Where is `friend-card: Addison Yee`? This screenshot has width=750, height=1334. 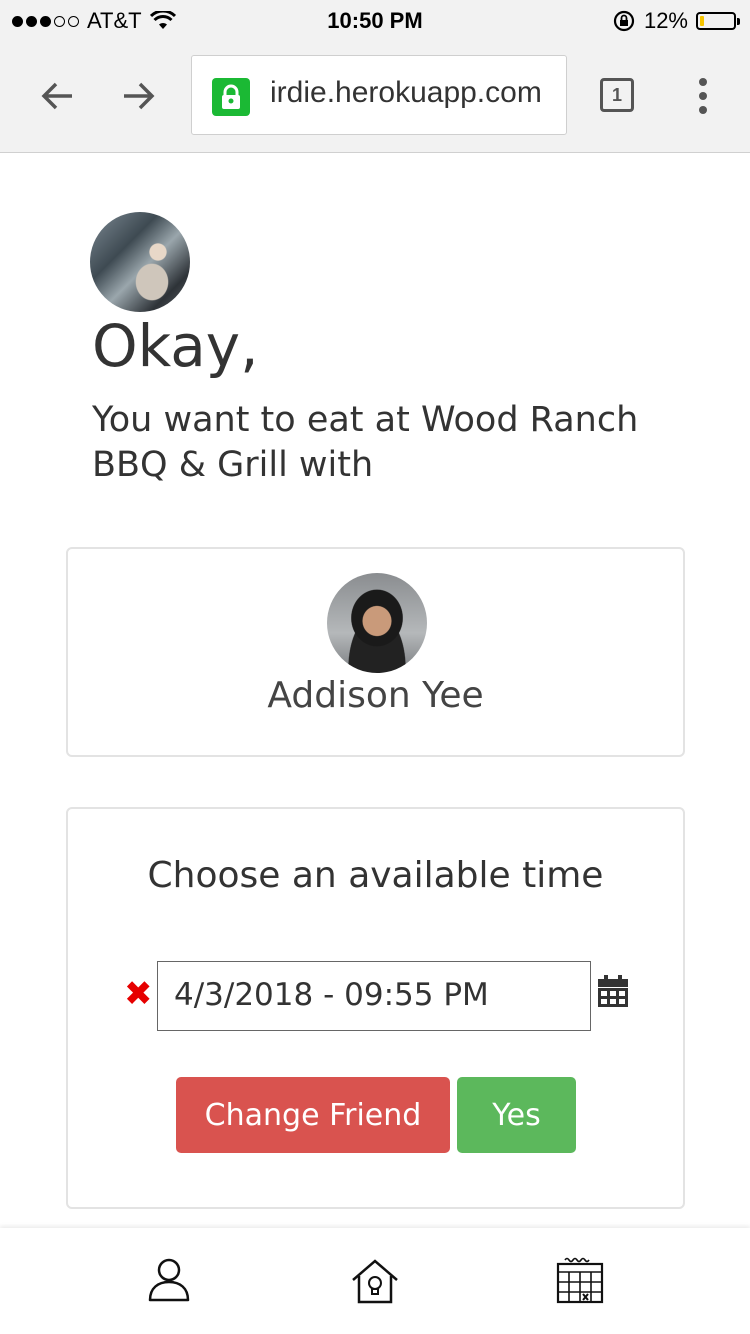
friend-card: Addison Yee is located at coordinates (375, 652).